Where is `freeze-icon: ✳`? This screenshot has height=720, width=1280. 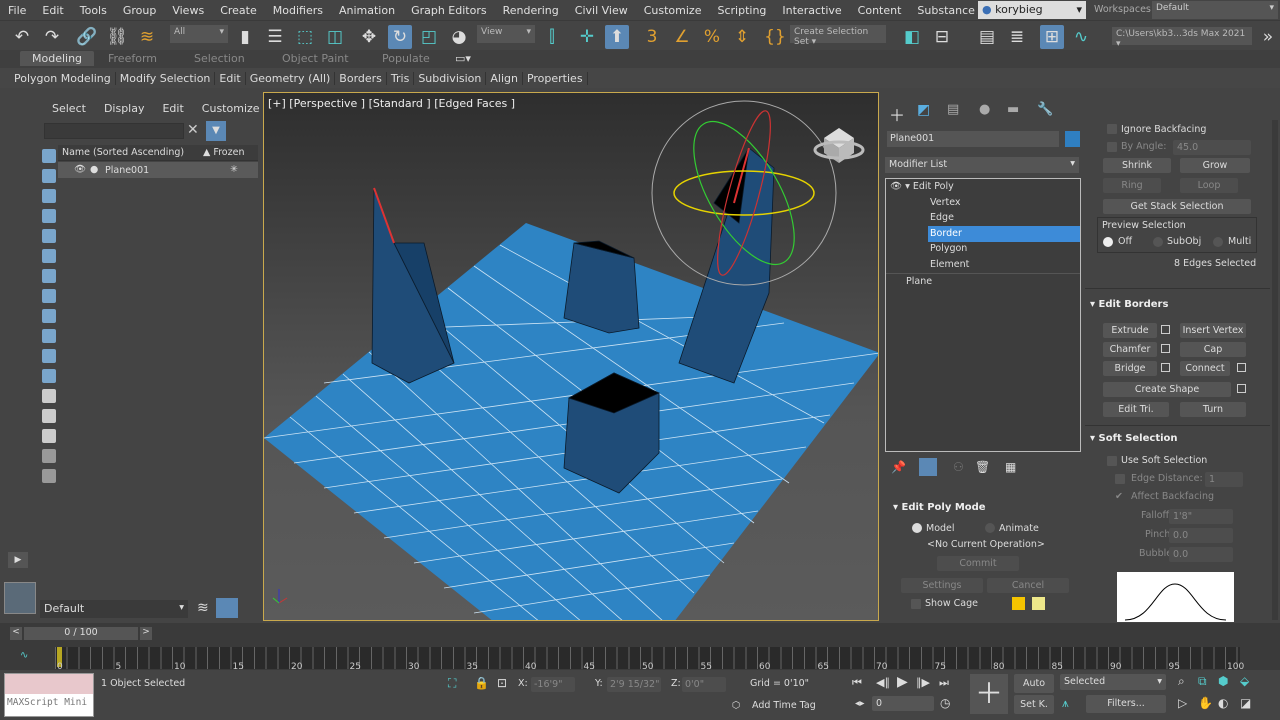
freeze-icon: ✳ is located at coordinates (234, 169).